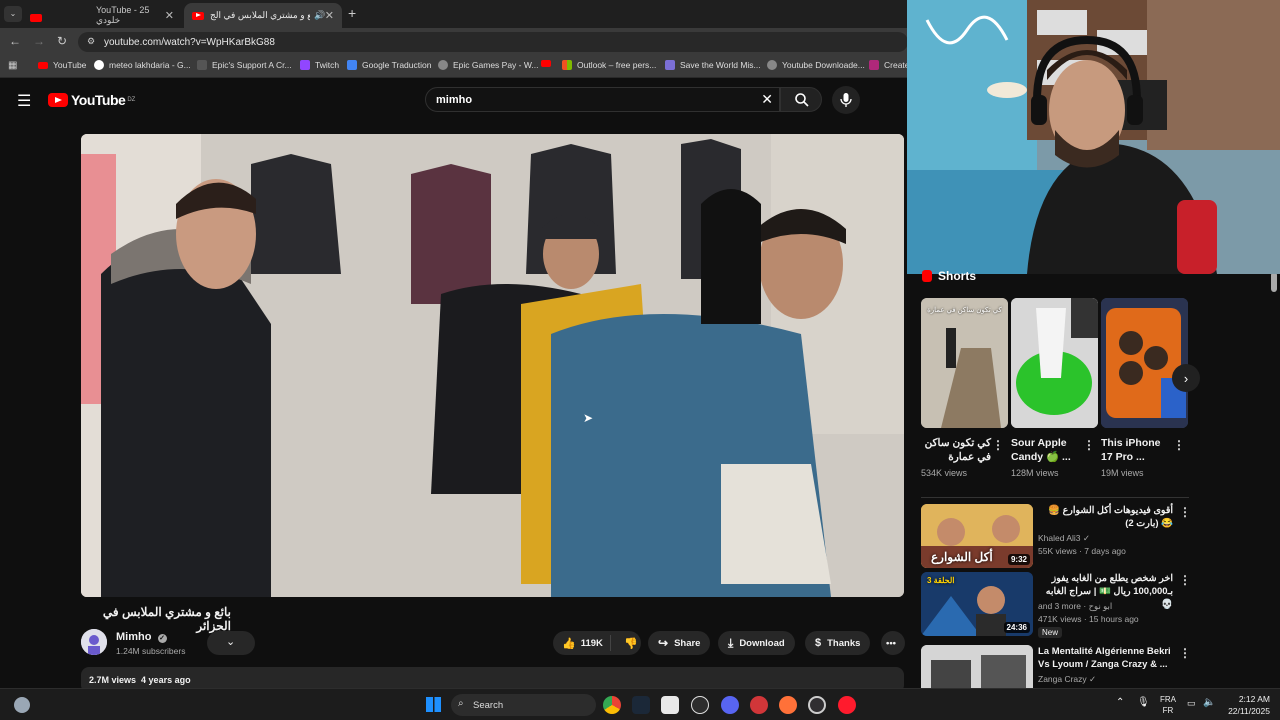  Describe the element at coordinates (62, 41) in the screenshot. I see `reload-icon: ↻` at that location.